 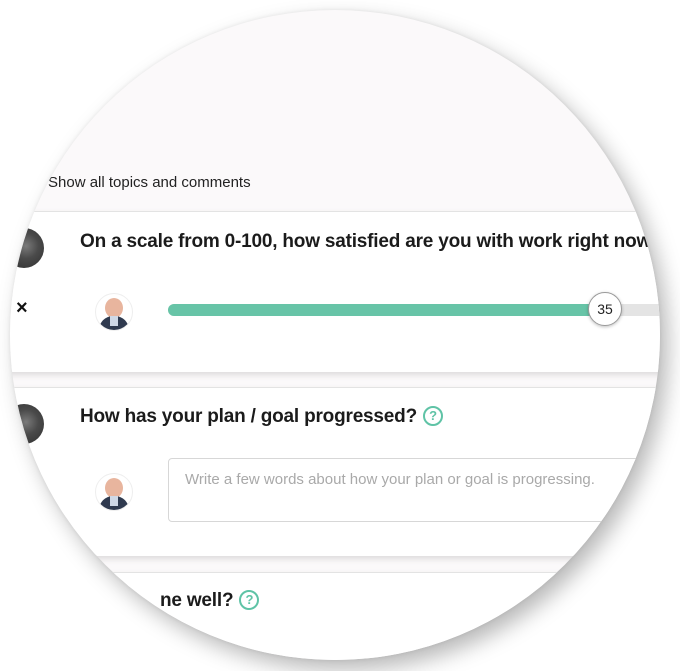 I want to click on close-icon: ×, so click(x=22, y=308).